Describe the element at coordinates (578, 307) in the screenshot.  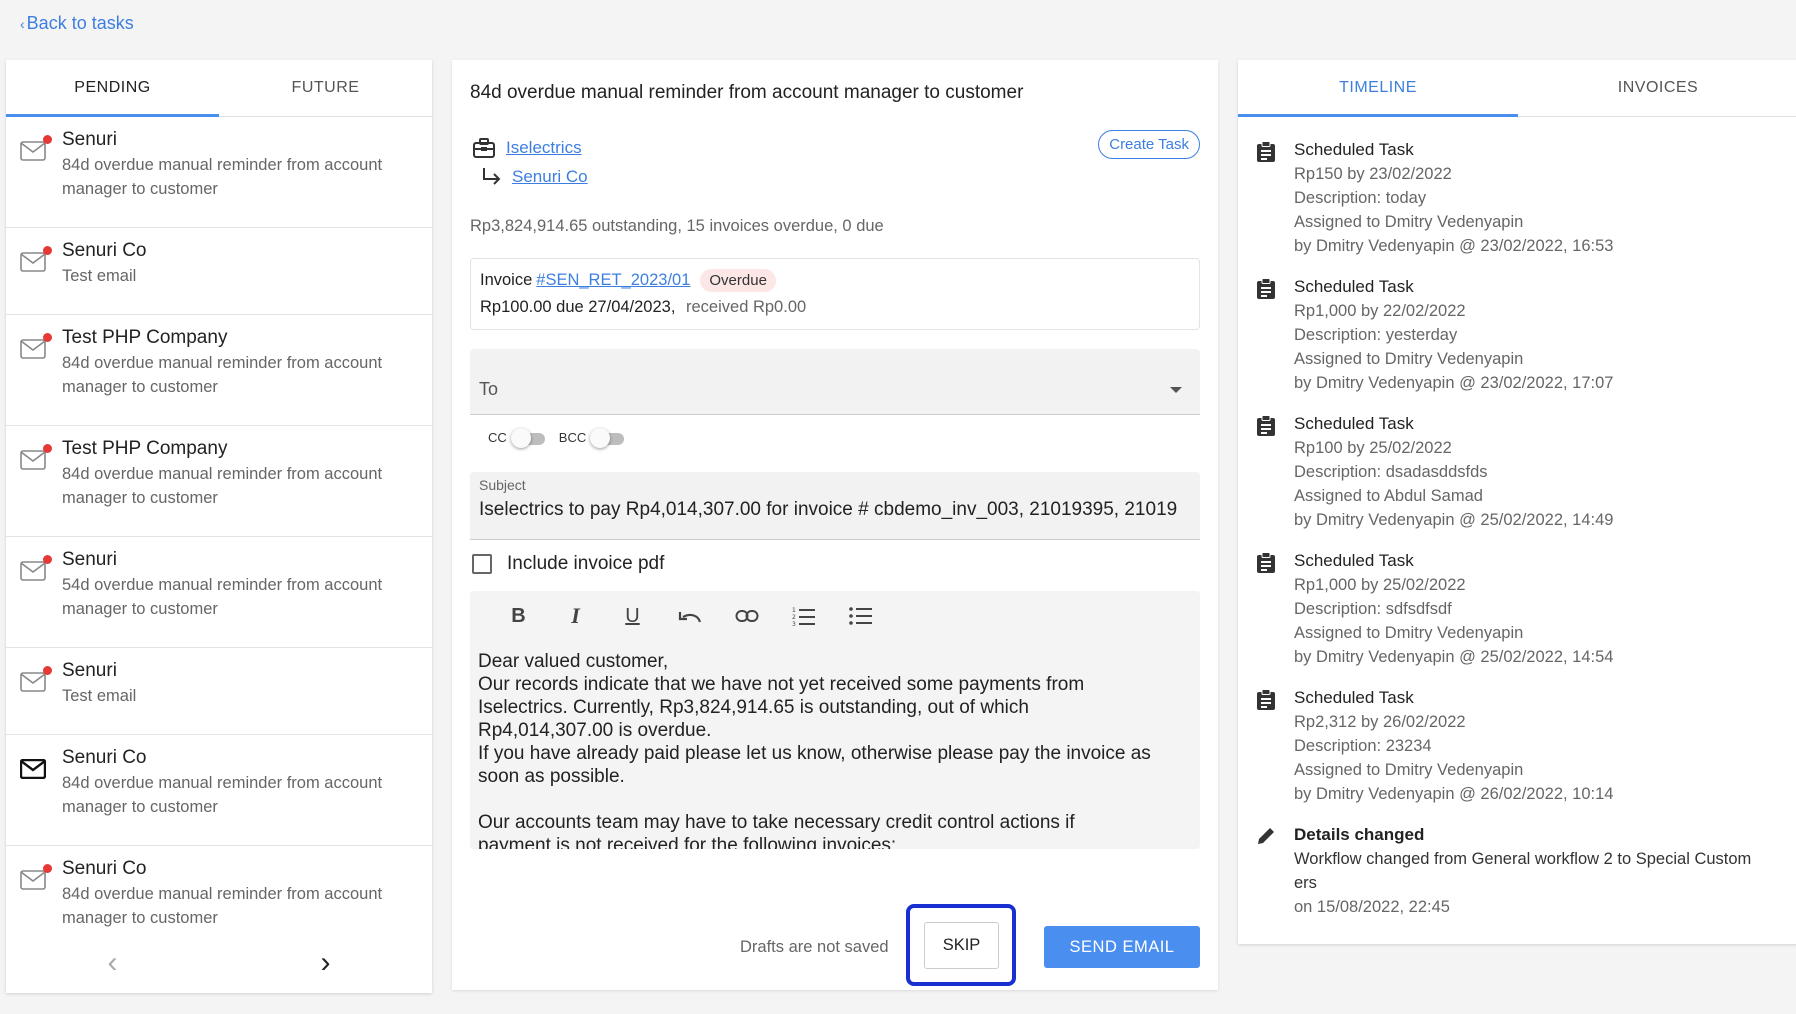
I see `invoice-amount: Rp100.00 due 27/04/2023,` at that location.